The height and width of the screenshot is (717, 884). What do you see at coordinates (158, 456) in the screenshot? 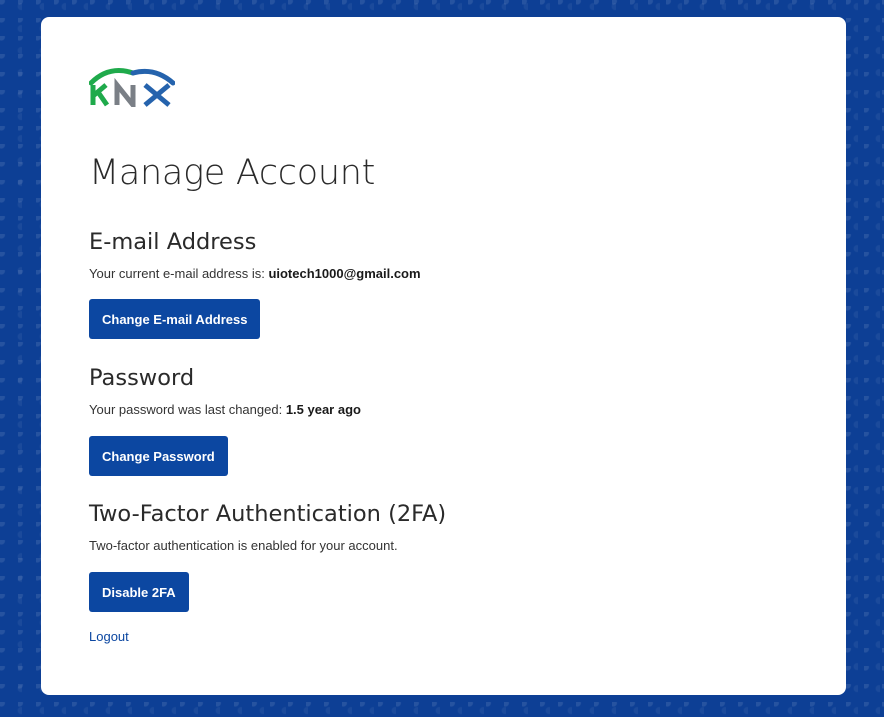
I see `change-password-button: Change Password` at bounding box center [158, 456].